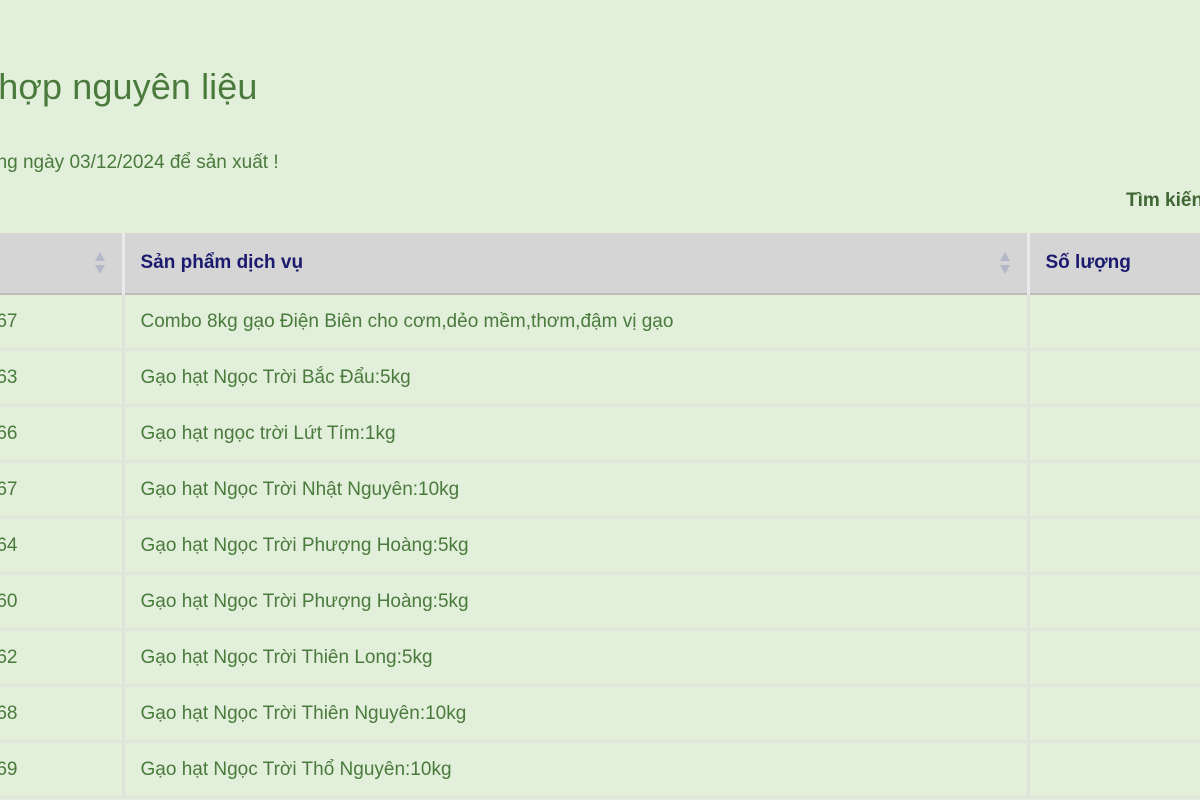 Image resolution: width=1200 pixels, height=800 pixels. What do you see at coordinates (62, 714) in the screenshot?
I see `code-cell: 68` at bounding box center [62, 714].